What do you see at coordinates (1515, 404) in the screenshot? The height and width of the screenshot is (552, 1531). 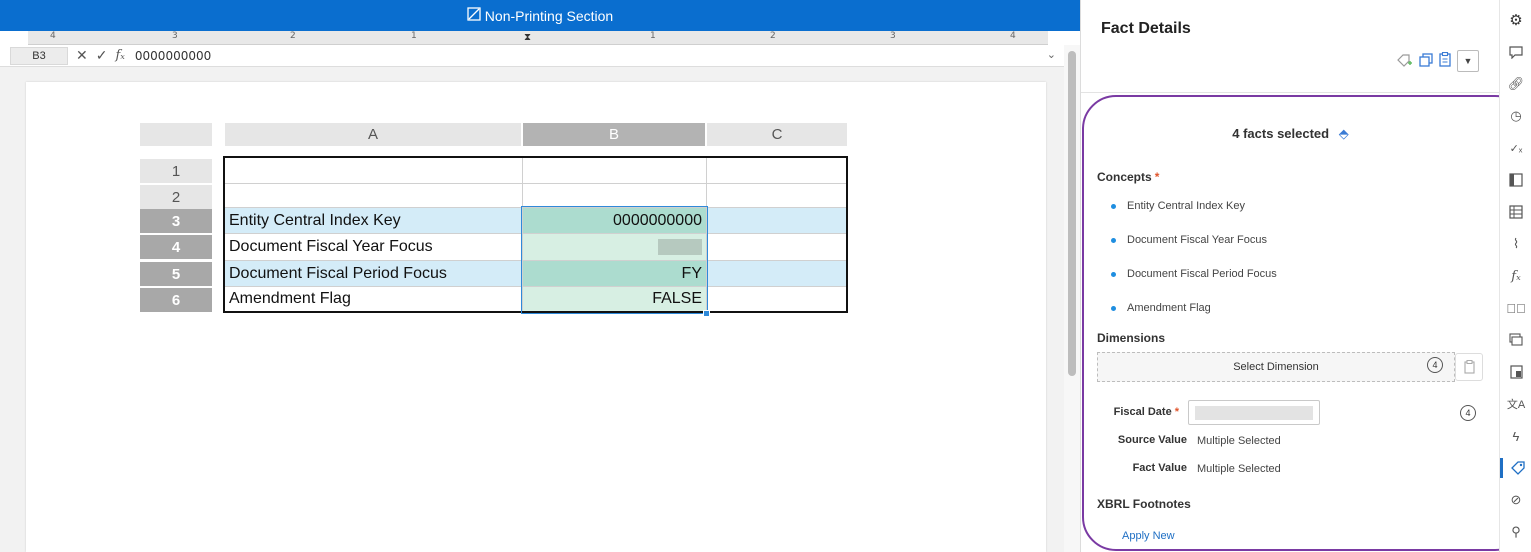 I see `translate-icon: 文A` at bounding box center [1515, 404].